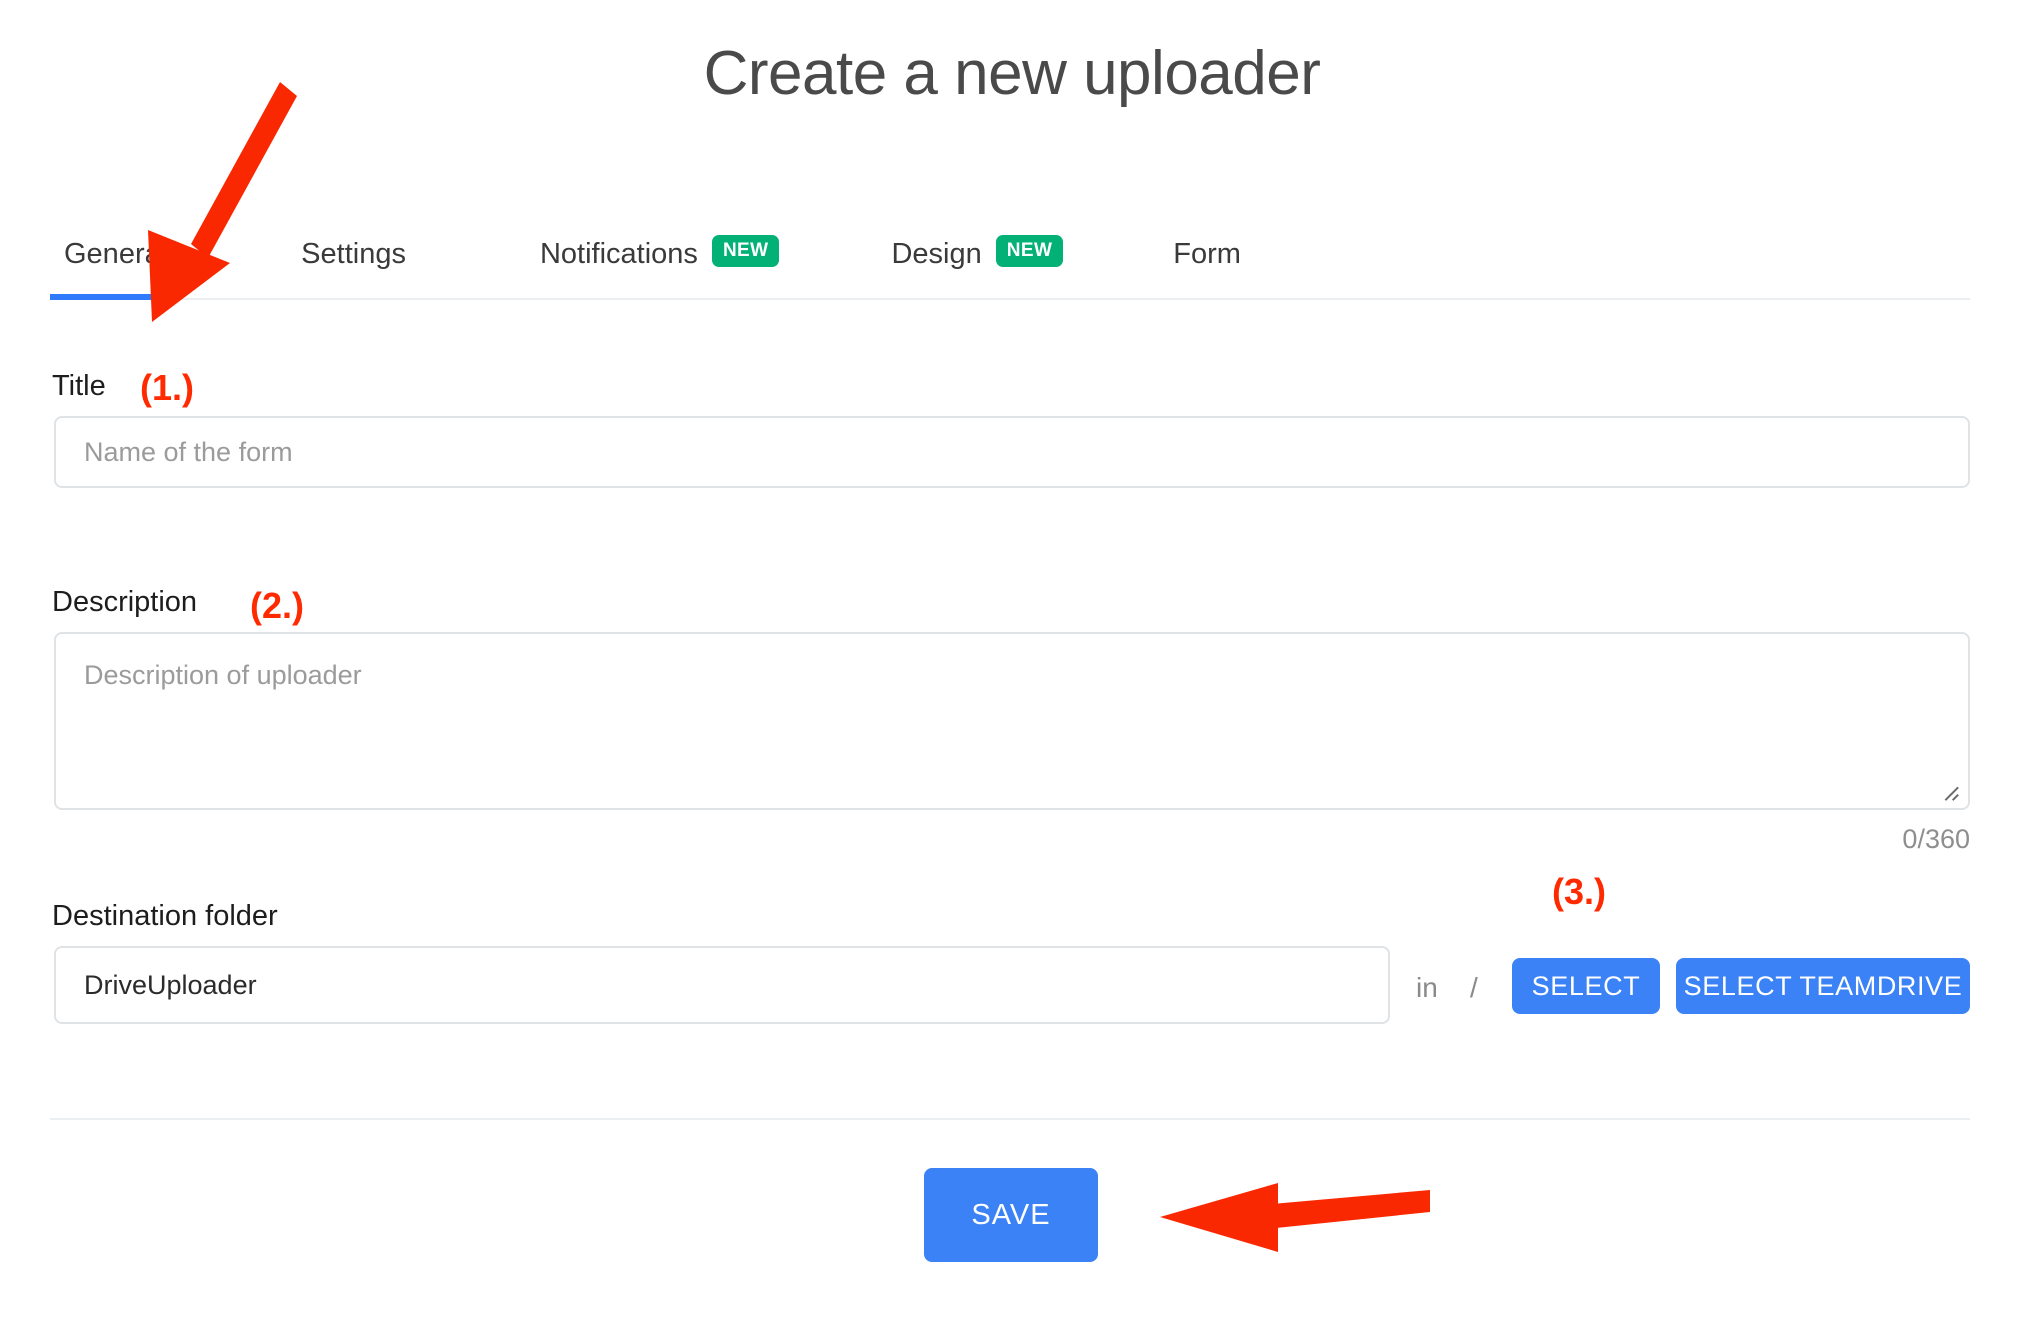 The height and width of the screenshot is (1318, 2024). I want to click on save-button: SAVE, so click(1011, 1215).